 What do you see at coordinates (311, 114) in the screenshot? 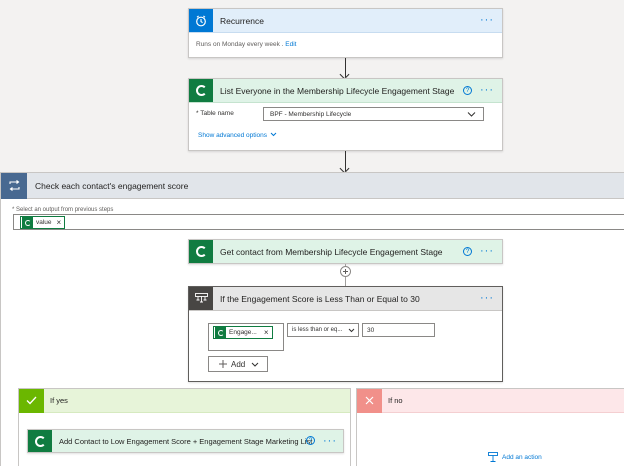
I see `table-name-value: BPF - Membership Lifecycle` at bounding box center [311, 114].